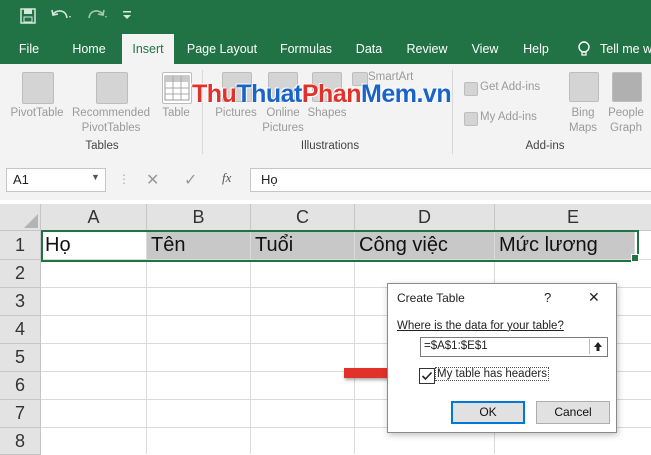 The image size is (651, 455). I want to click on redo-icon, so click(97, 17).